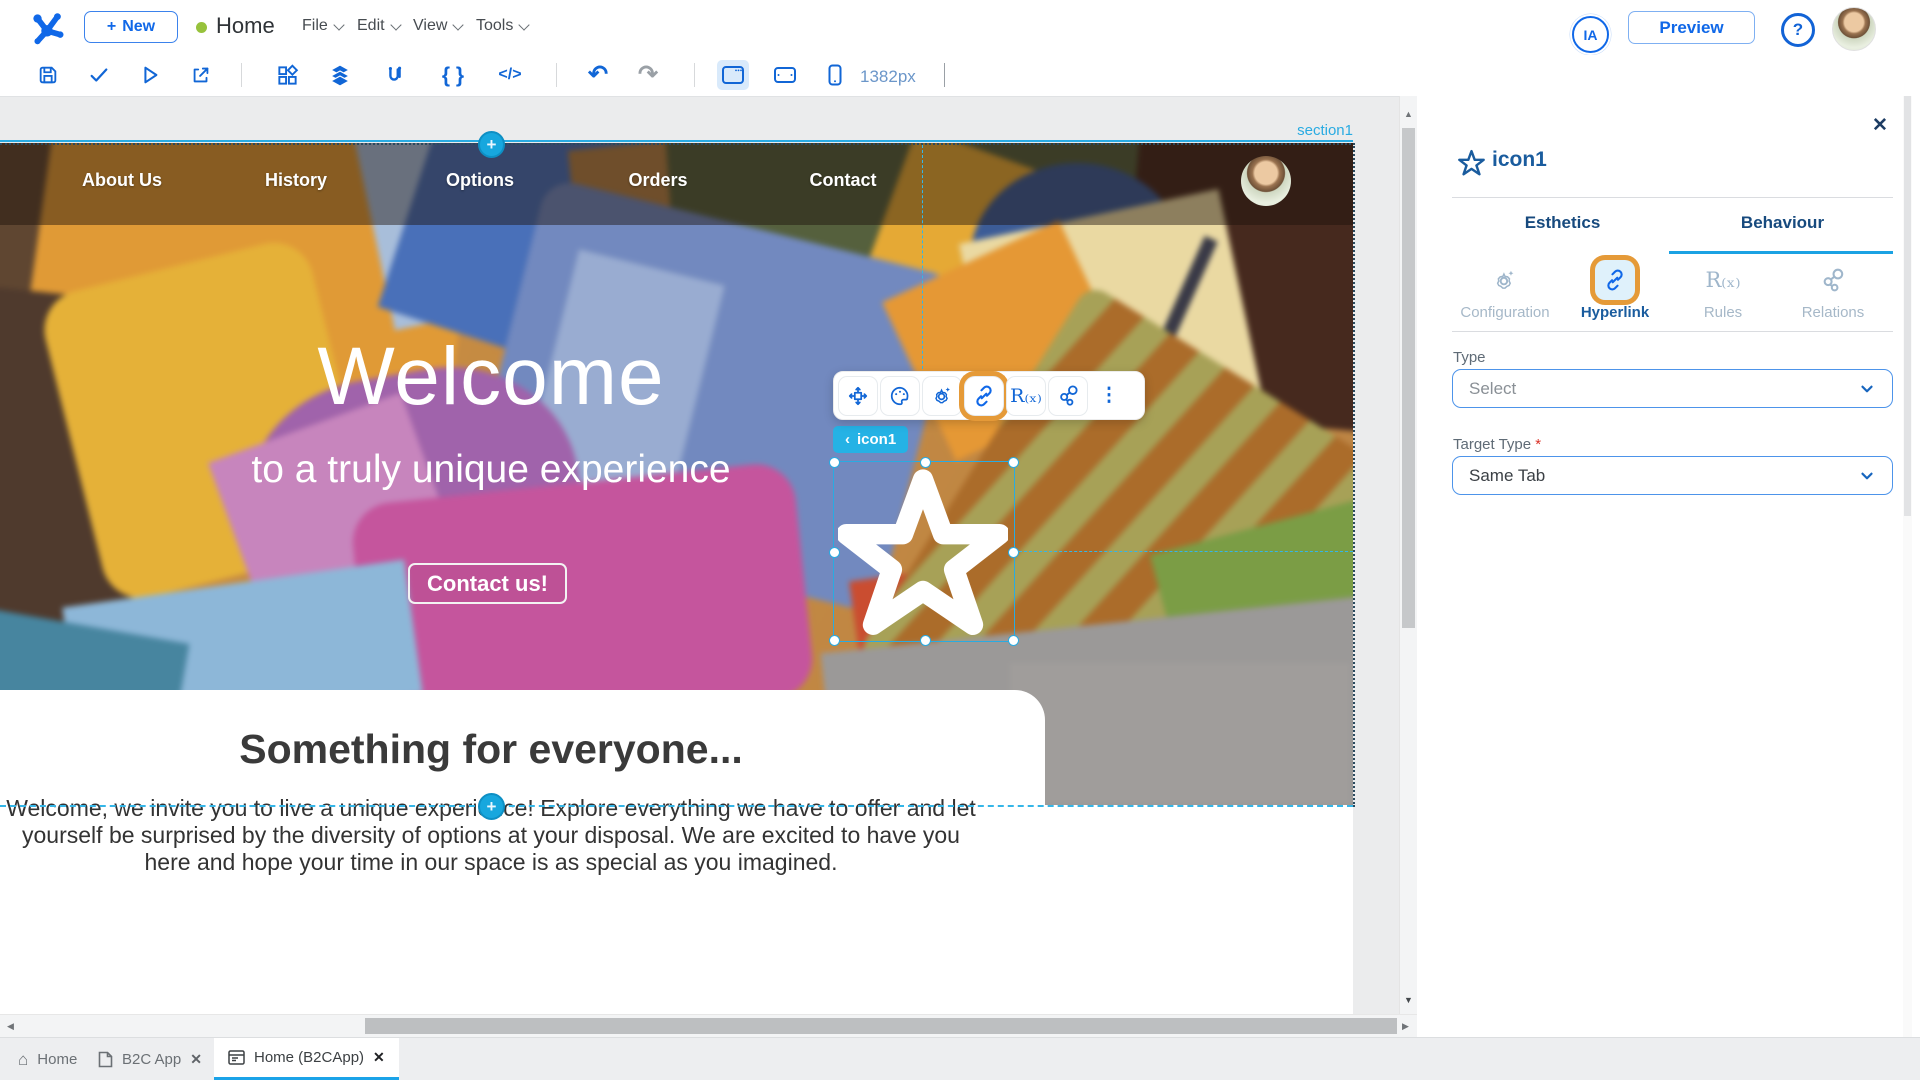  Describe the element at coordinates (23, 1059) in the screenshot. I see `home-icon: ⌂` at that location.